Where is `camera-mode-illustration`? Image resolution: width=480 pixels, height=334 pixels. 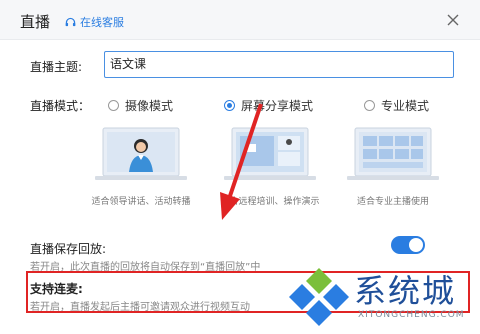 camera-mode-illustration is located at coordinates (141, 155).